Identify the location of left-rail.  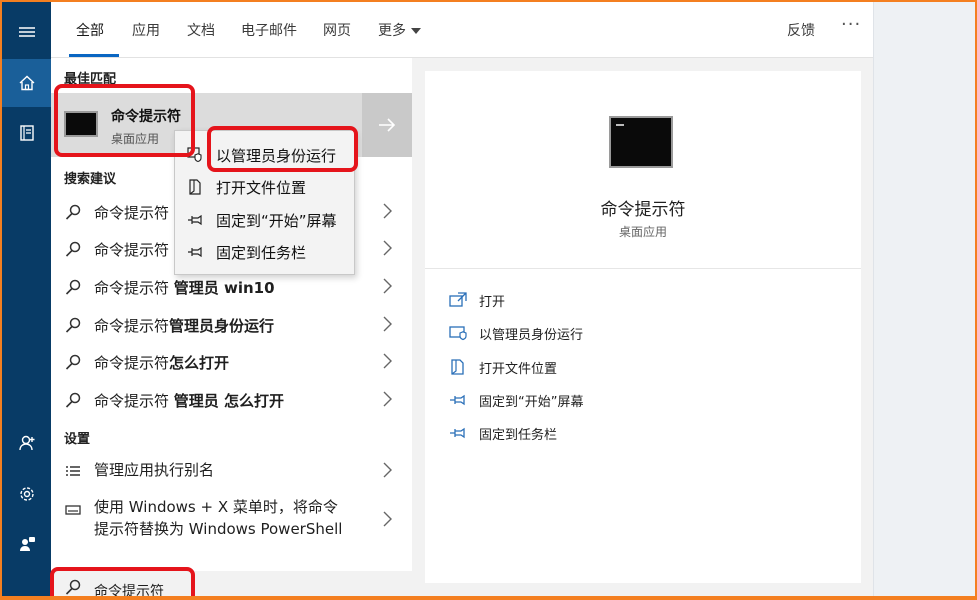
(26, 299).